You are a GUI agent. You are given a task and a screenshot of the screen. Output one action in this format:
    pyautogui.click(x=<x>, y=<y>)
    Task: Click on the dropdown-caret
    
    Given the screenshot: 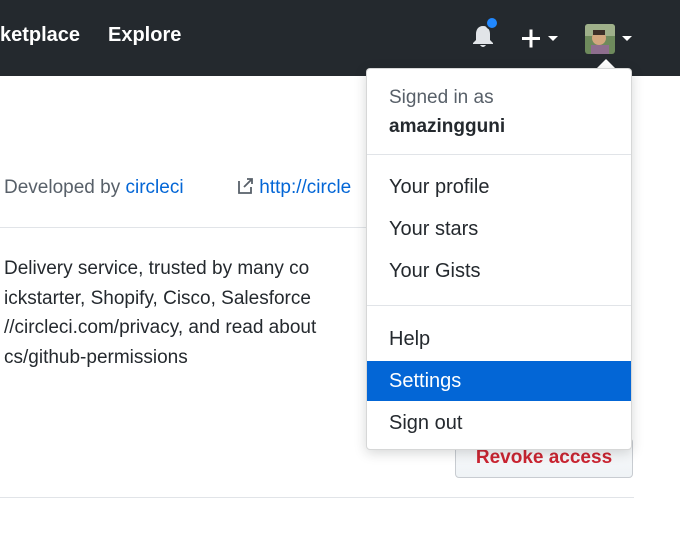 What is the action you would take?
    pyautogui.click(x=606, y=63)
    